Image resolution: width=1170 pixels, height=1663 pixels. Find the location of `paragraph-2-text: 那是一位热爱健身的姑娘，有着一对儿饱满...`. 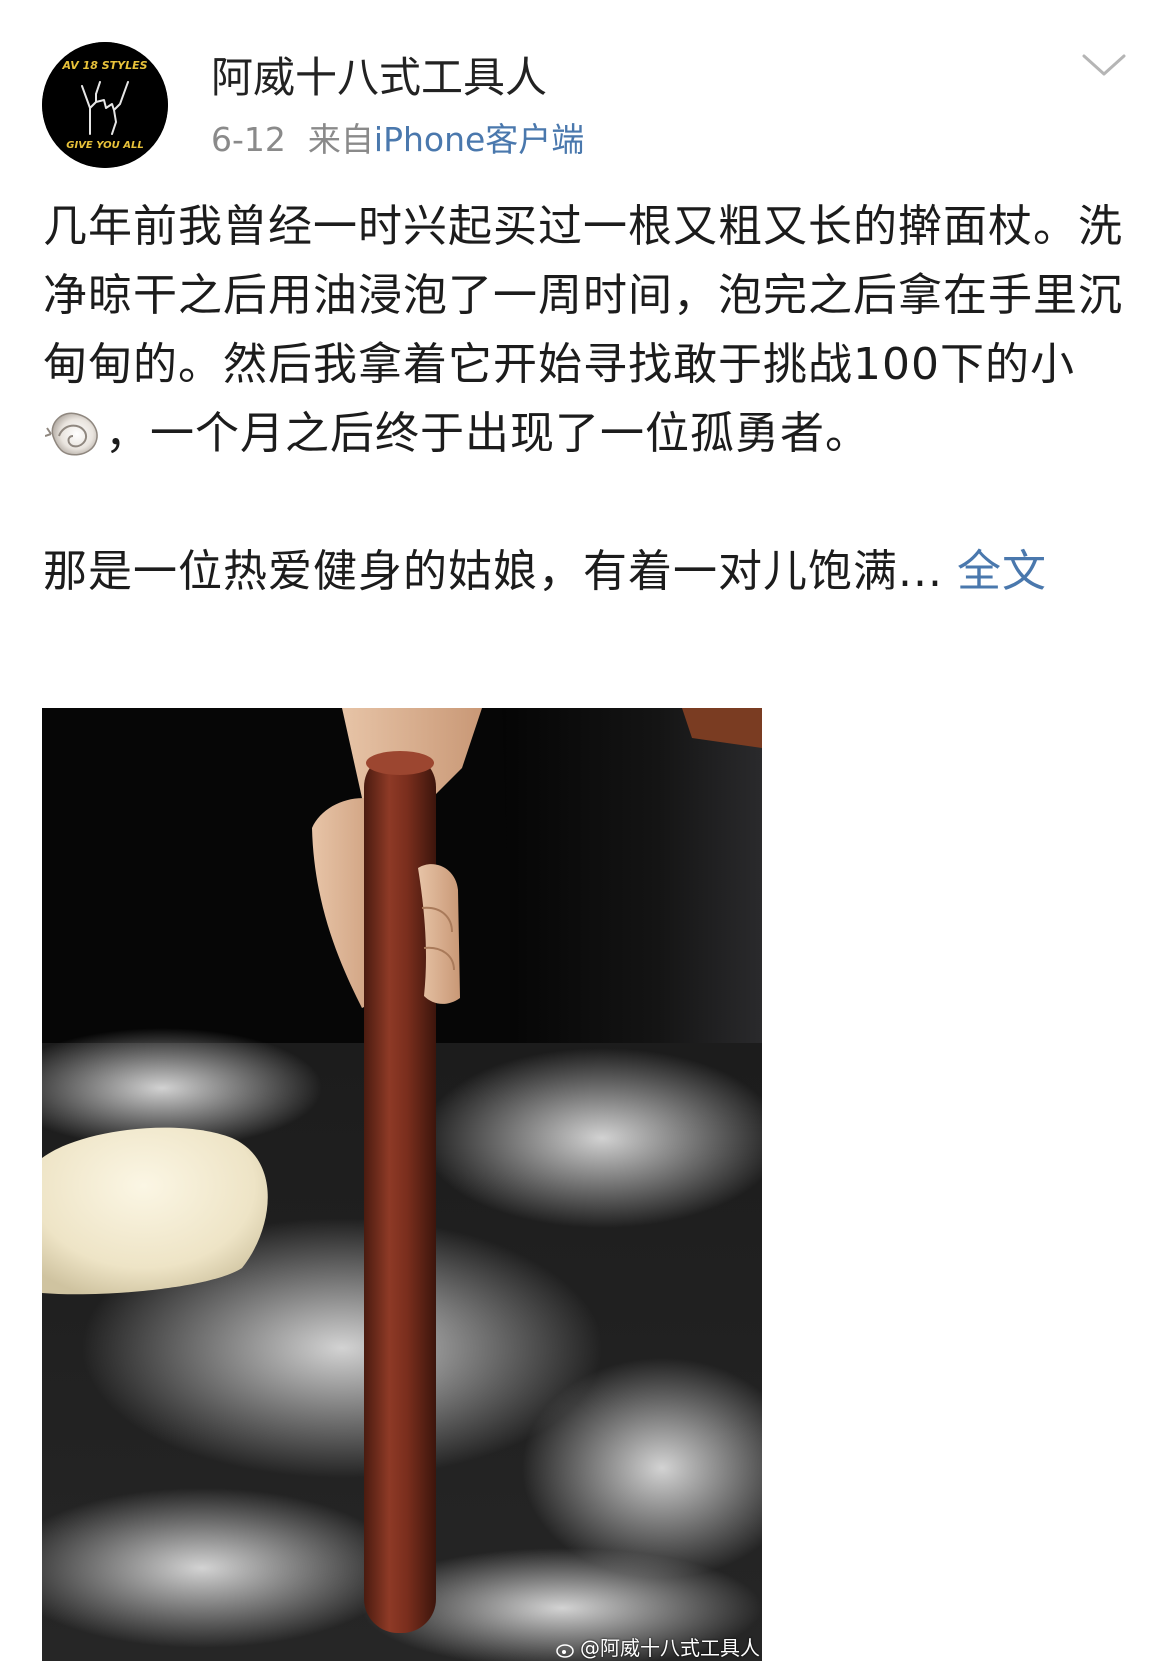

paragraph-2-text: 那是一位热爱健身的姑娘，有着一对儿饱满... is located at coordinates (493, 571).